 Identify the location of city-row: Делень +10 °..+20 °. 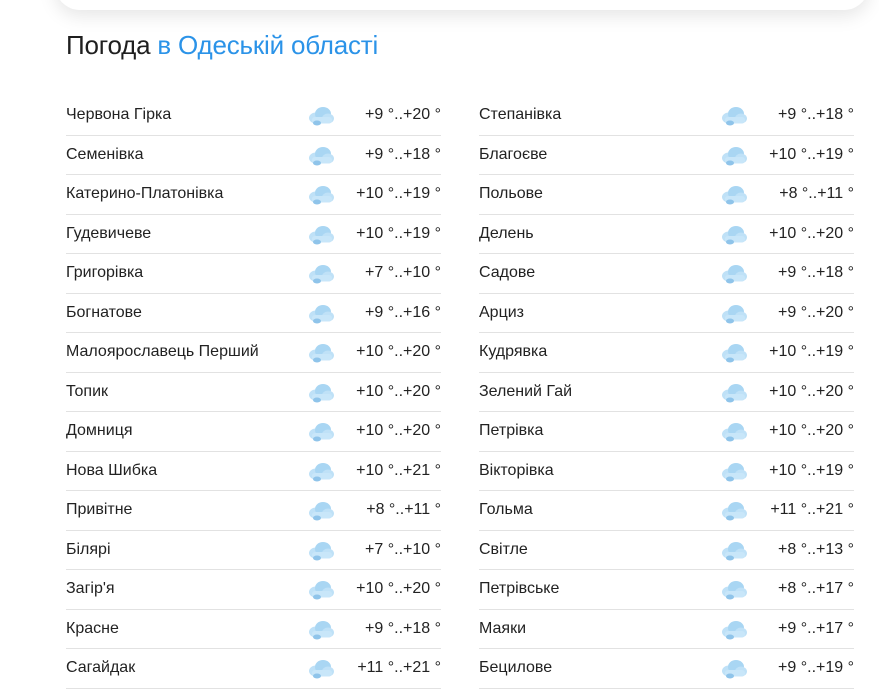
(666, 234).